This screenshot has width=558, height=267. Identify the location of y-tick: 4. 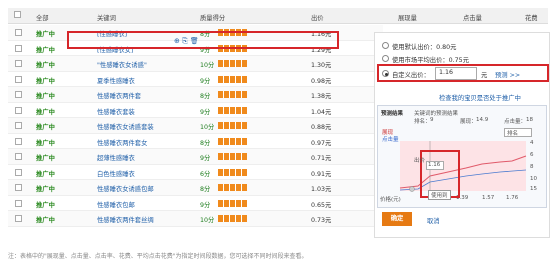
(532, 143).